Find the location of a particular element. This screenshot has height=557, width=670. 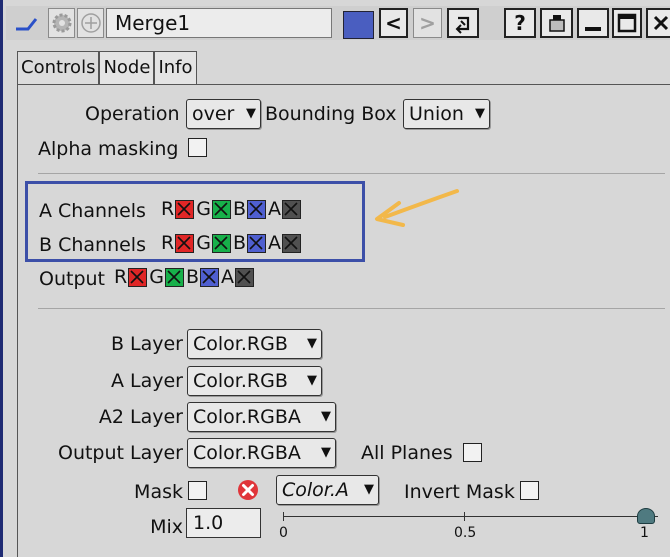

mask-channel-value: Color.A is located at coordinates (315, 490).